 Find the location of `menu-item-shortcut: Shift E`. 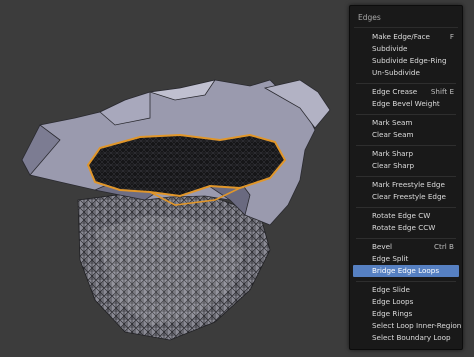

menu-item-shortcut: Shift E is located at coordinates (442, 91).